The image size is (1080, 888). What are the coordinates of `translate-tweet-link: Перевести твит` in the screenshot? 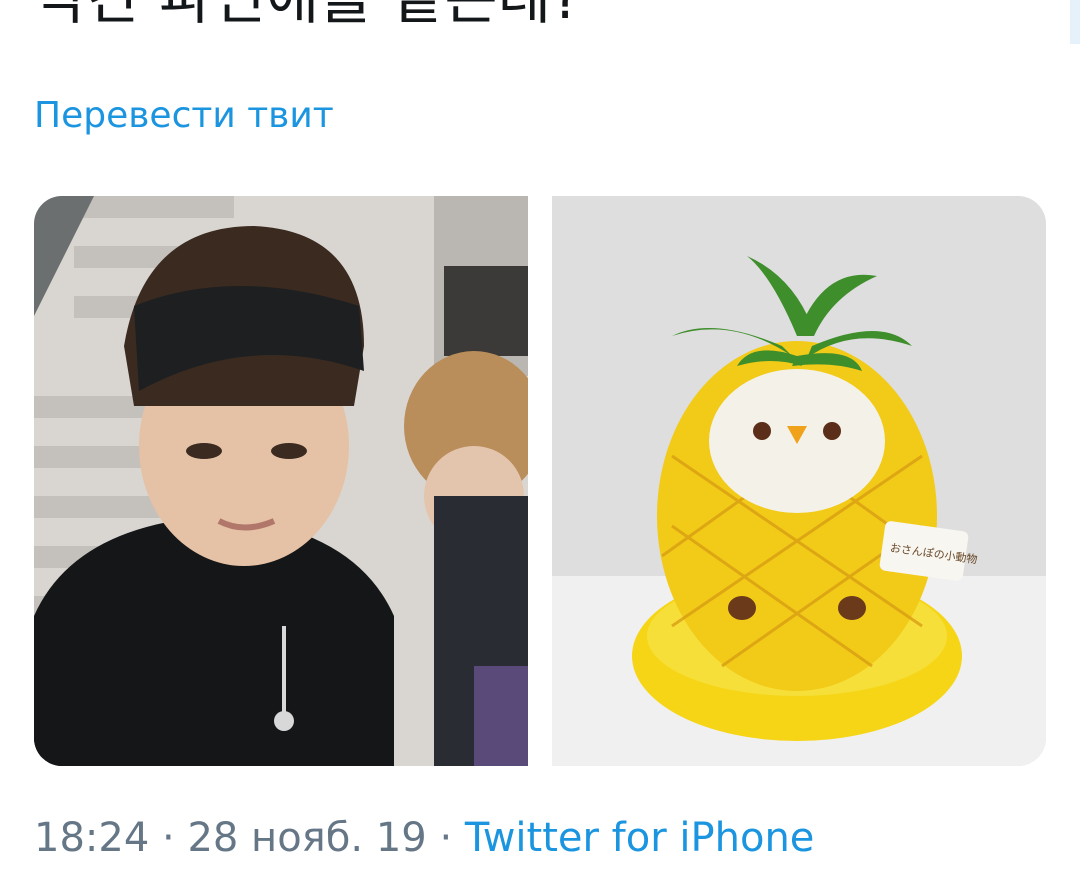 It's located at (184, 116).